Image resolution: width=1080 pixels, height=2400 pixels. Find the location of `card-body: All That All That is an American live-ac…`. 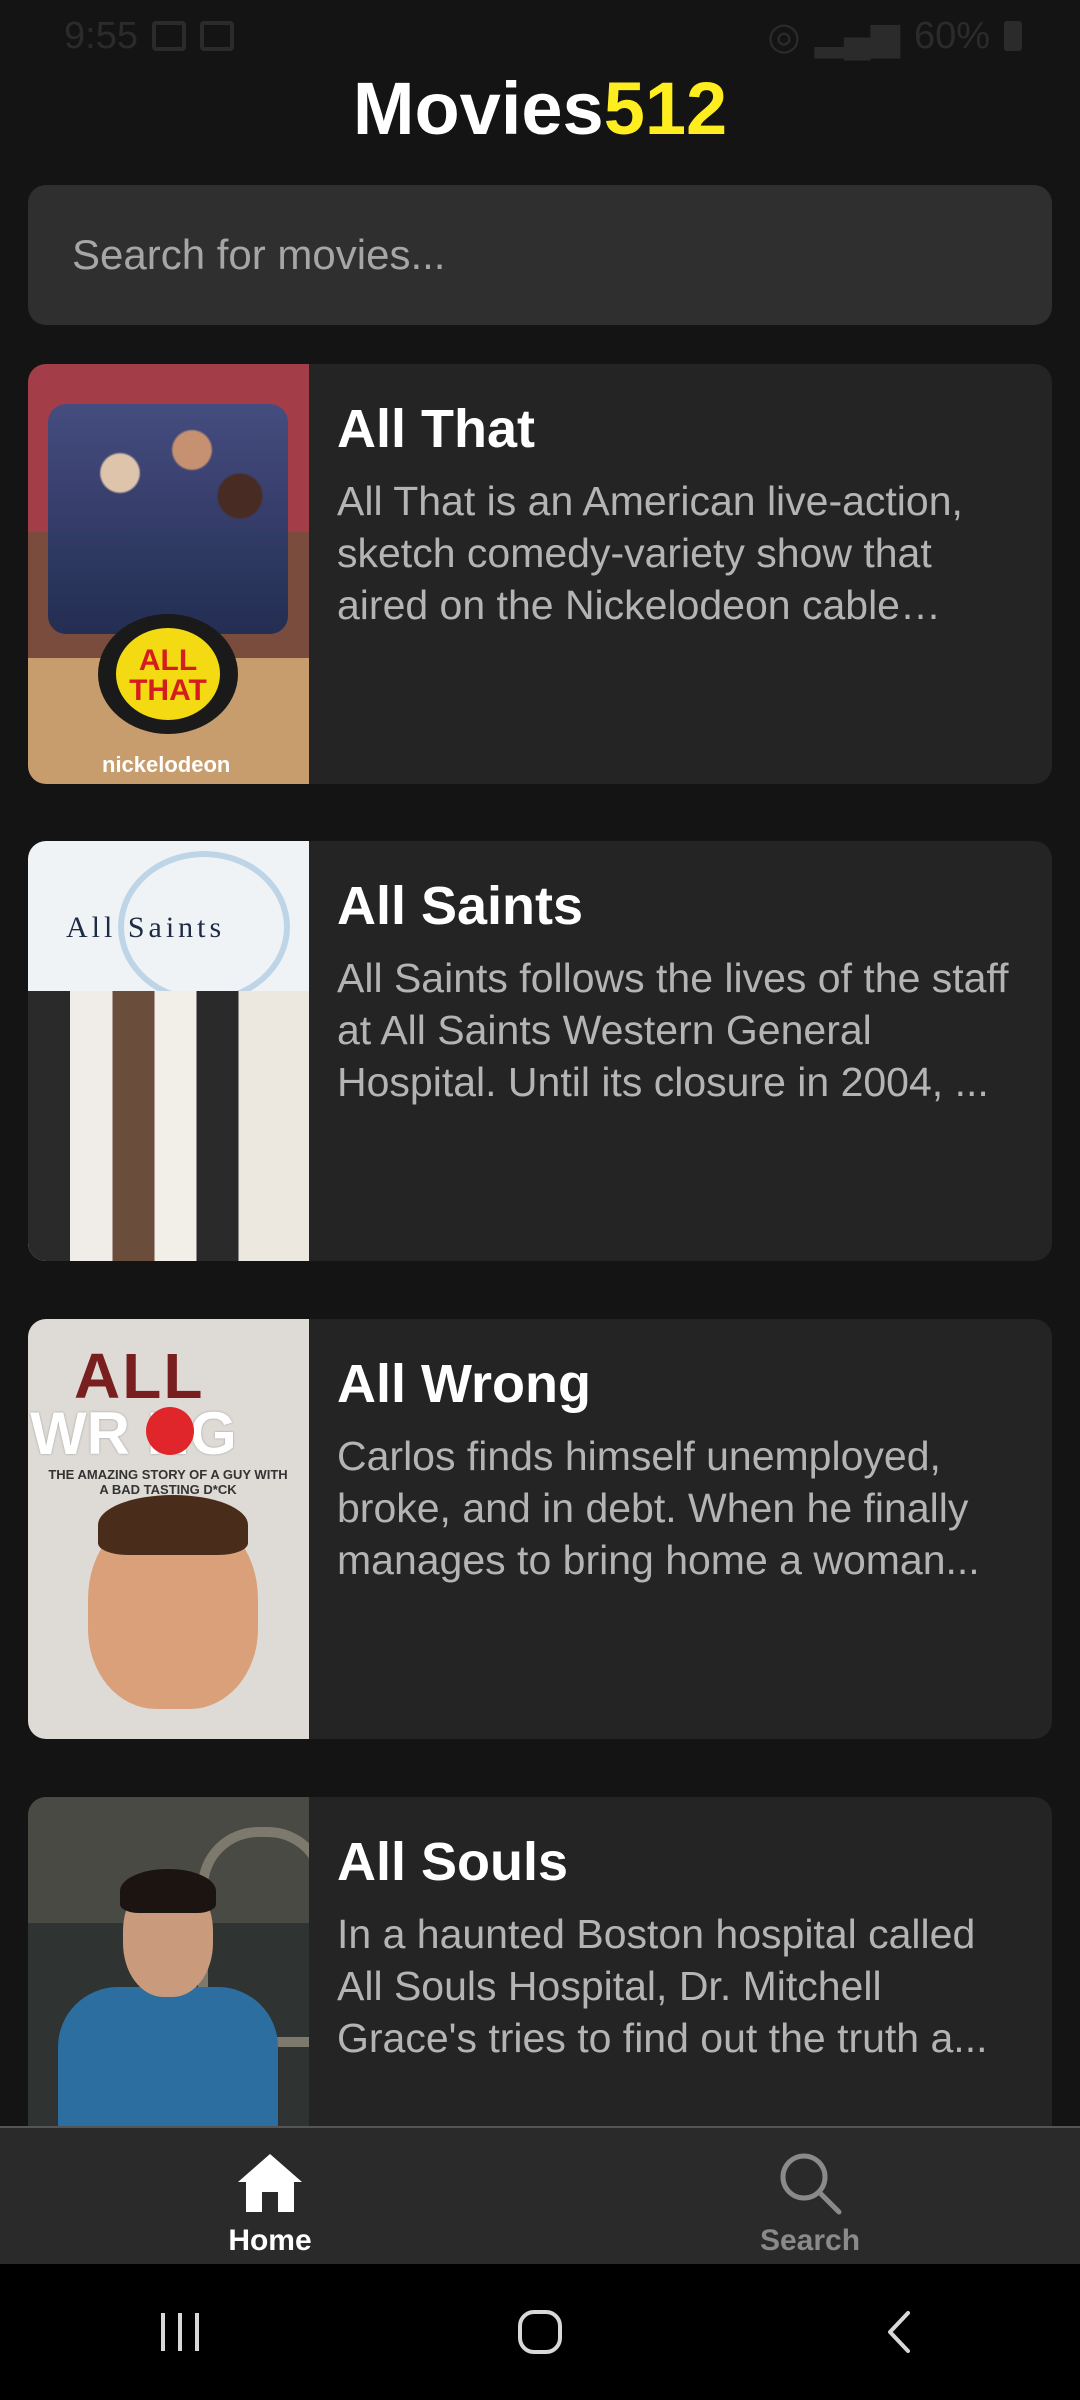

card-body: All That All That is an American live-ac… is located at coordinates (680, 574).